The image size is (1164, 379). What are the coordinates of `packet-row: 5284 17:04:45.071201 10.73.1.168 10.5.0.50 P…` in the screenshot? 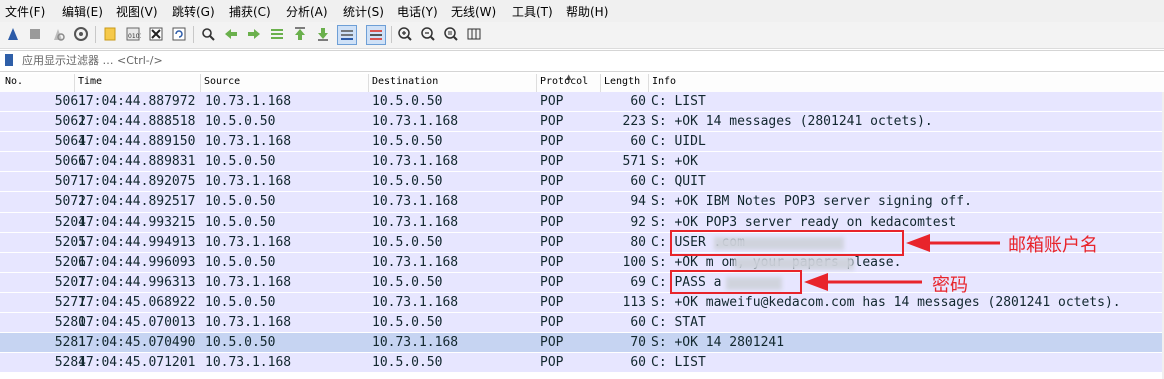 It's located at (582, 363).